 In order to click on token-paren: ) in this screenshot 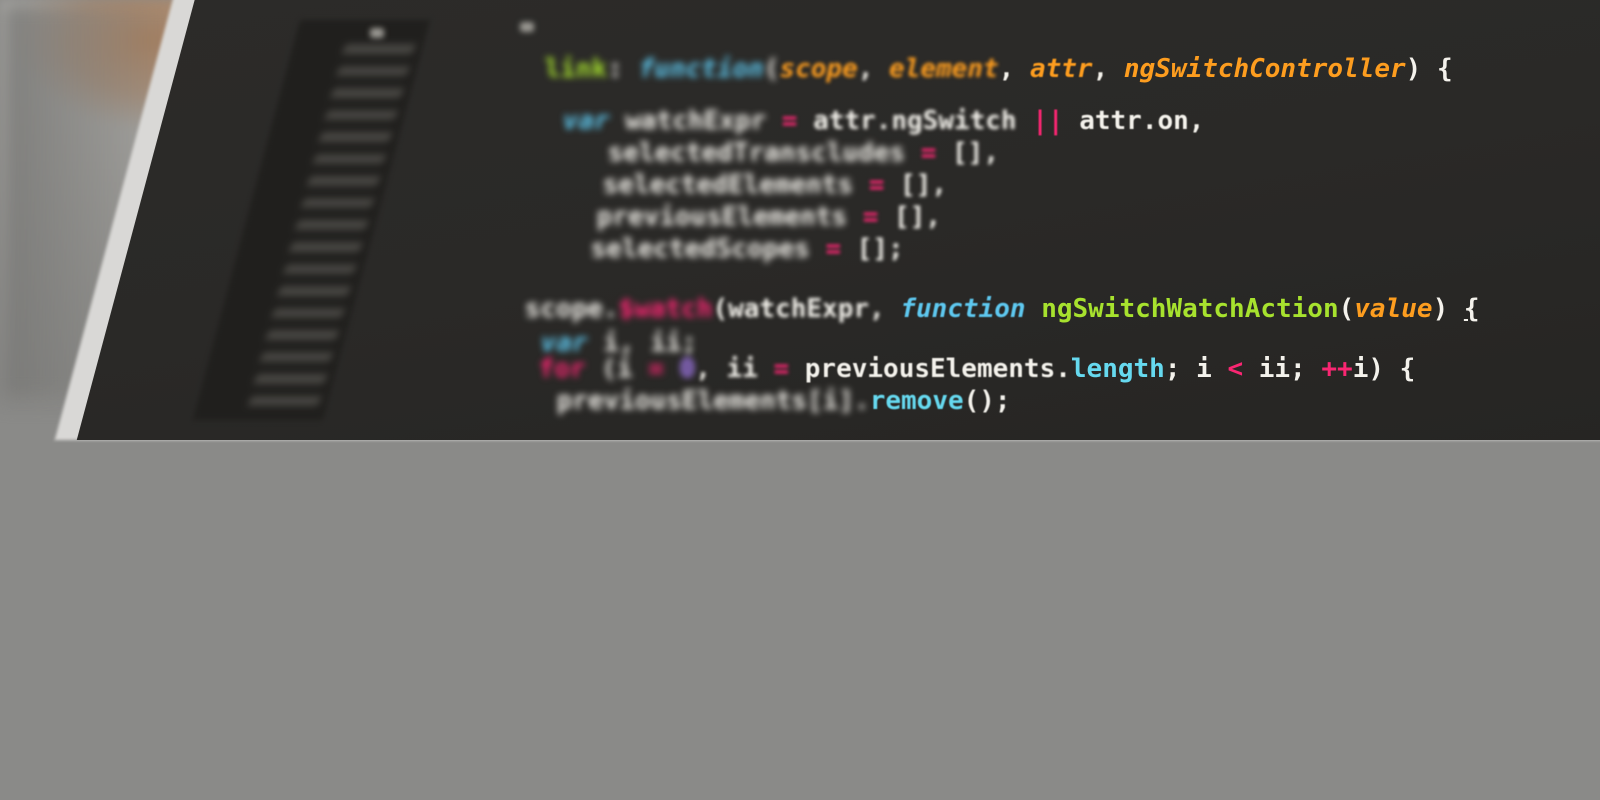, I will do `click(1448, 309)`.